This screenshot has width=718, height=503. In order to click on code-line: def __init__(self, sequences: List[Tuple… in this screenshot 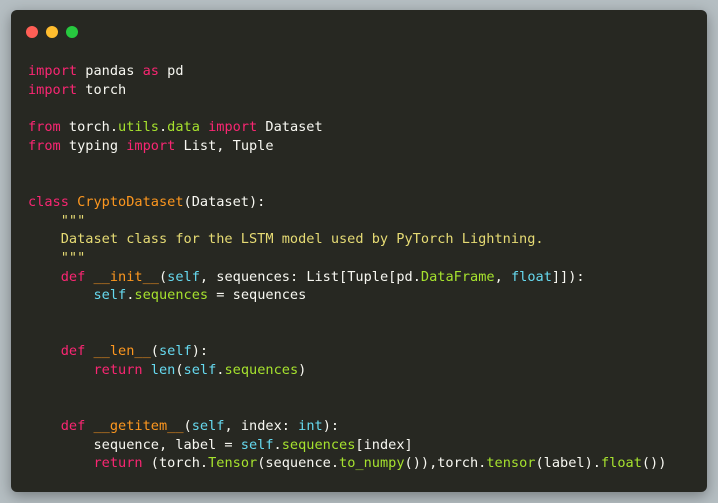, I will do `click(322, 276)`.